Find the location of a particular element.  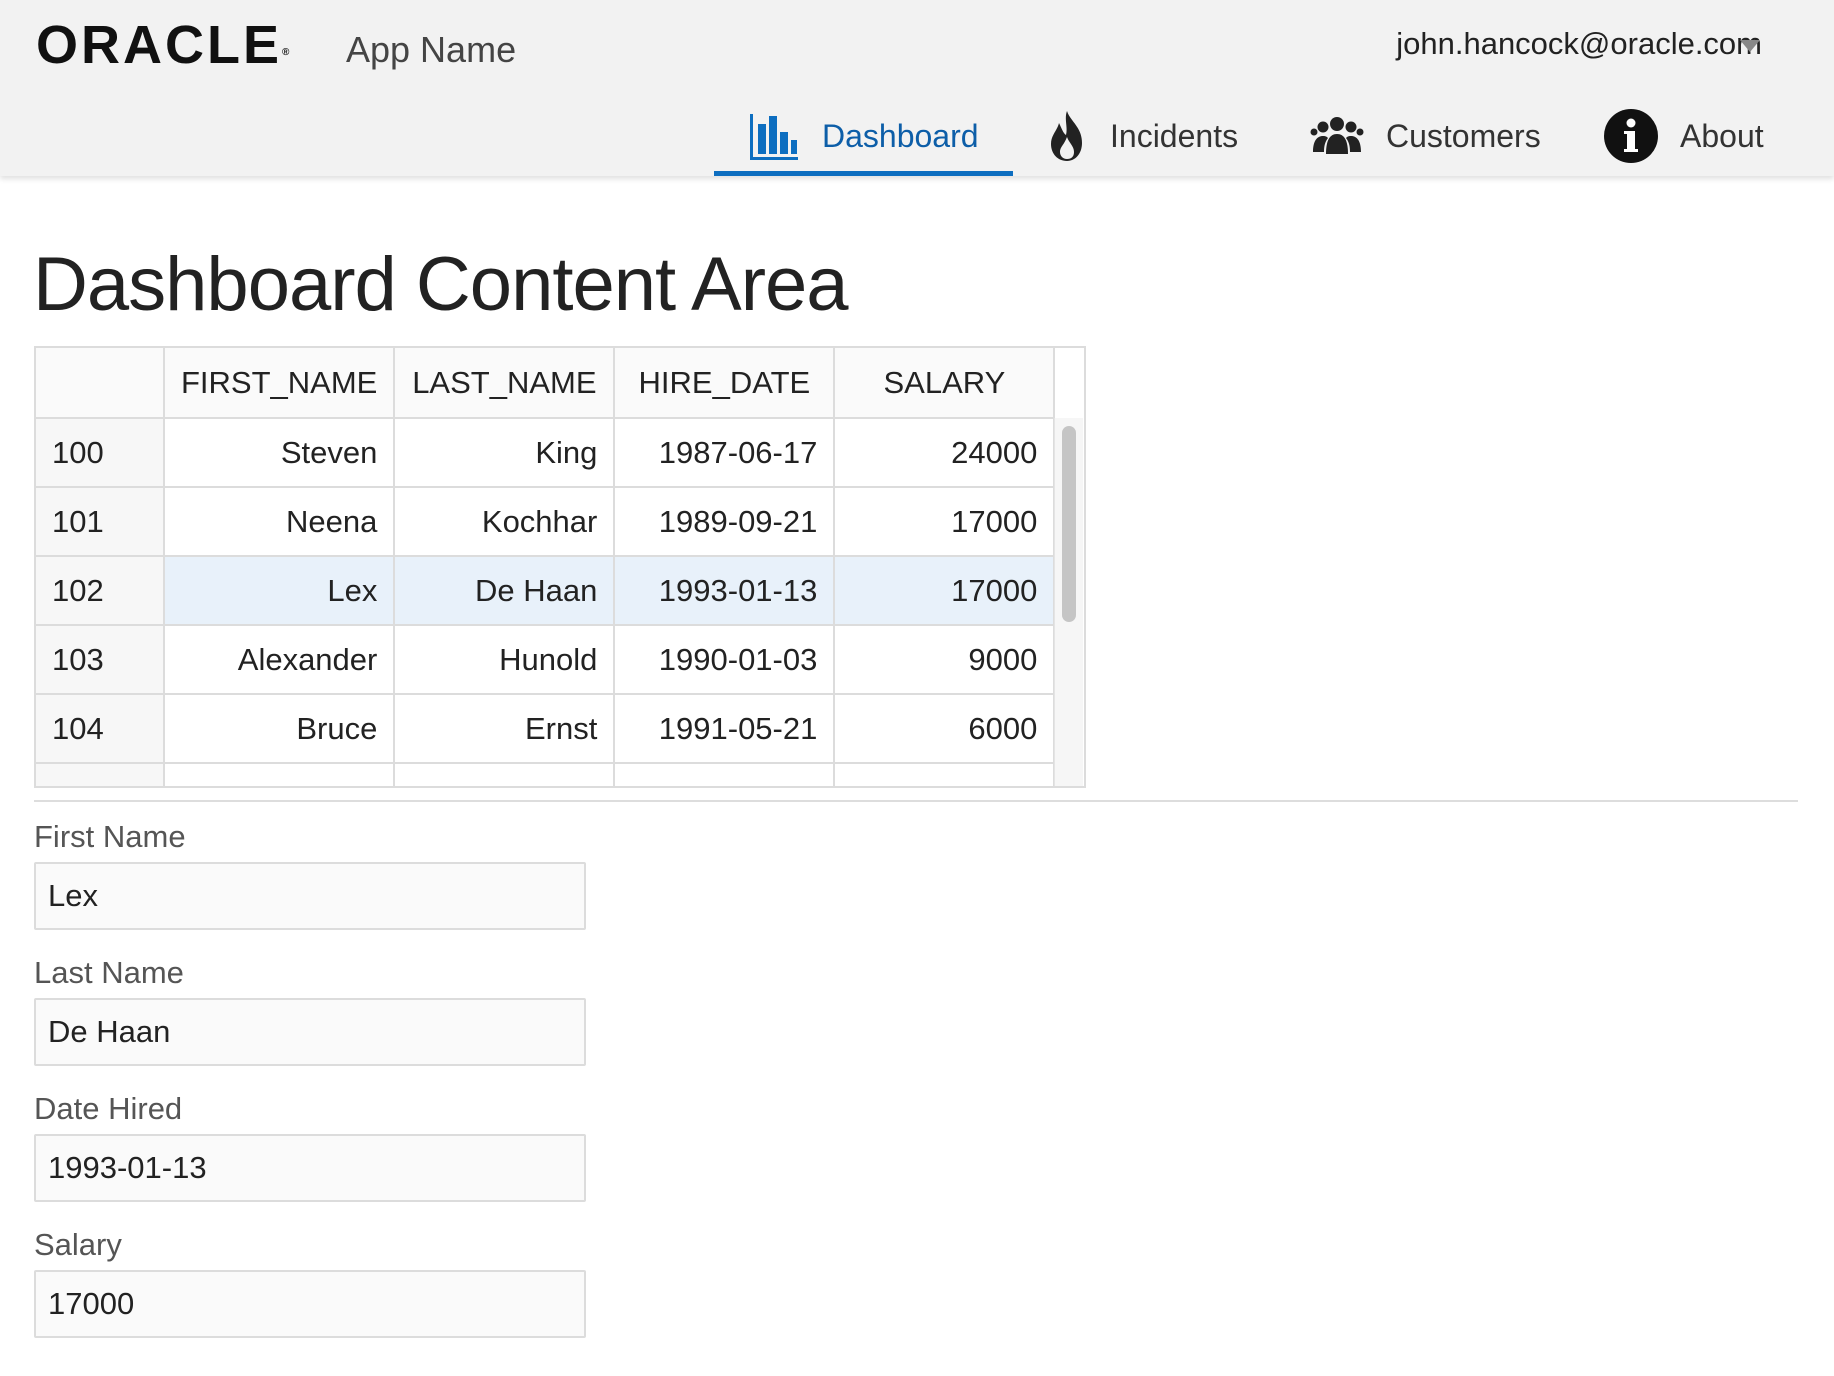

corner-header is located at coordinates (100, 383).